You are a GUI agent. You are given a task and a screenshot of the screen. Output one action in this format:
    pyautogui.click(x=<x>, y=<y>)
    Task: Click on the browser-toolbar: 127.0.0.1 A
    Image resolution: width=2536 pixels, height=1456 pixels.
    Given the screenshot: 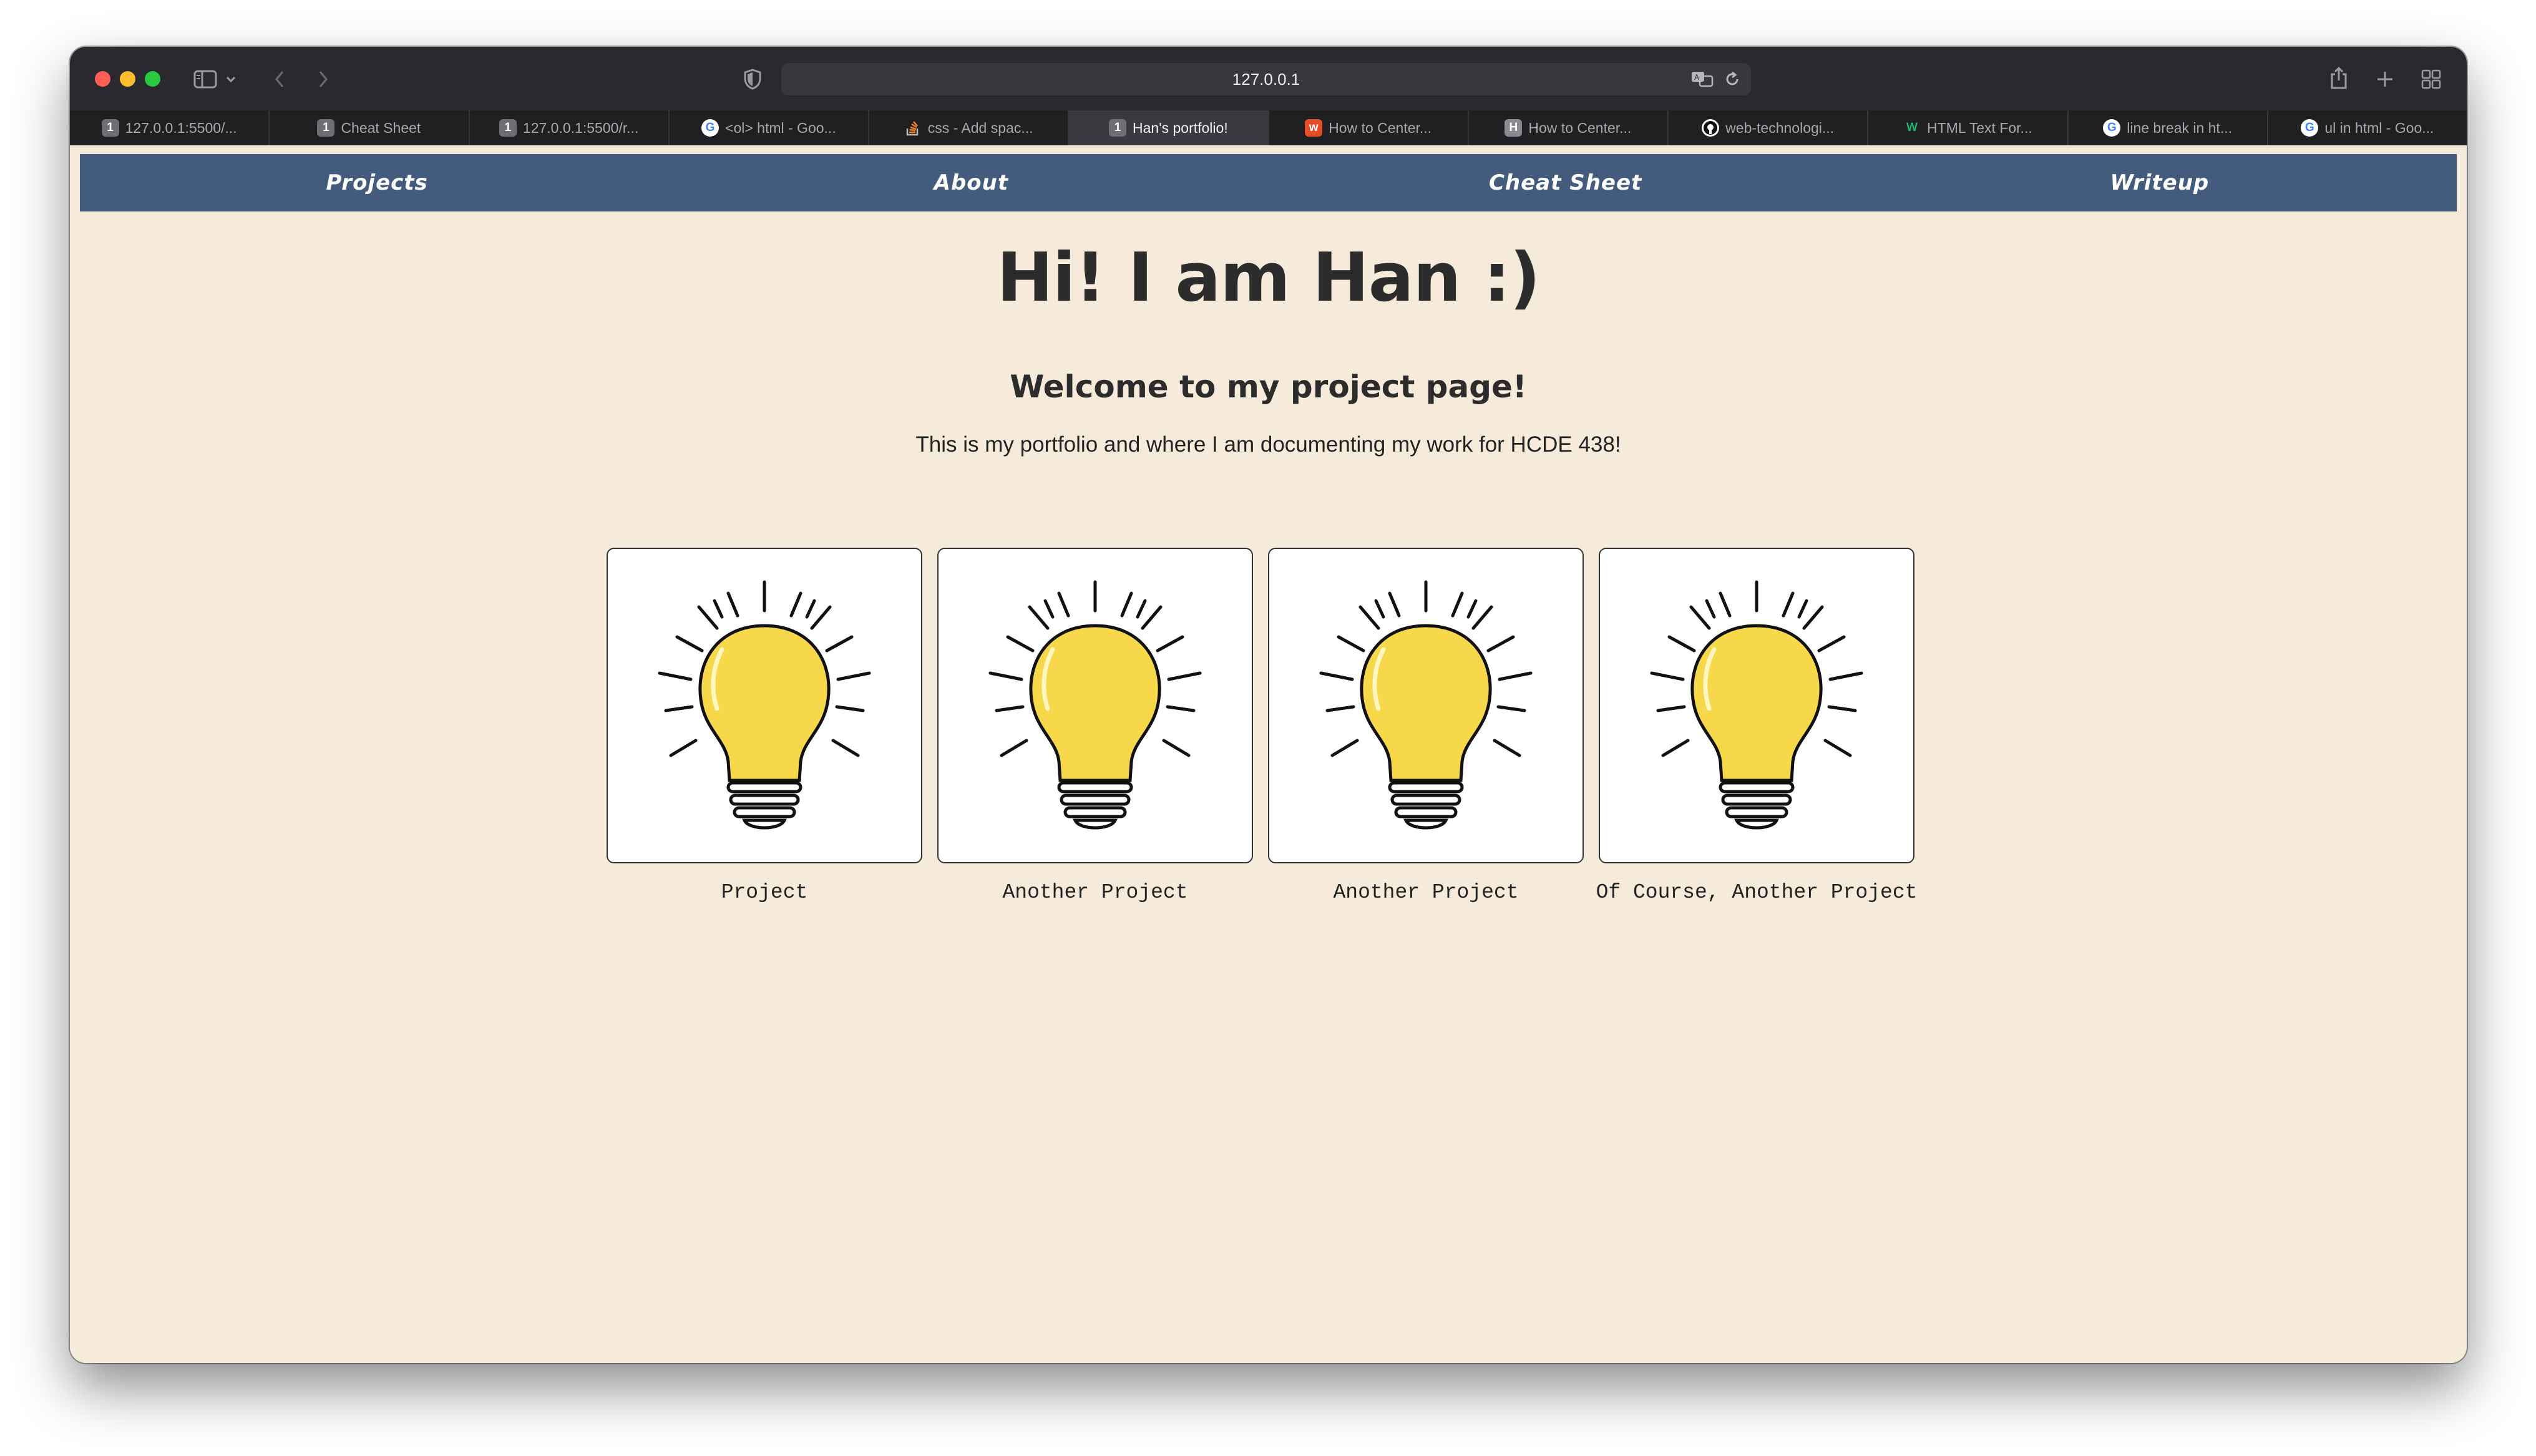 What is the action you would take?
    pyautogui.click(x=1268, y=79)
    